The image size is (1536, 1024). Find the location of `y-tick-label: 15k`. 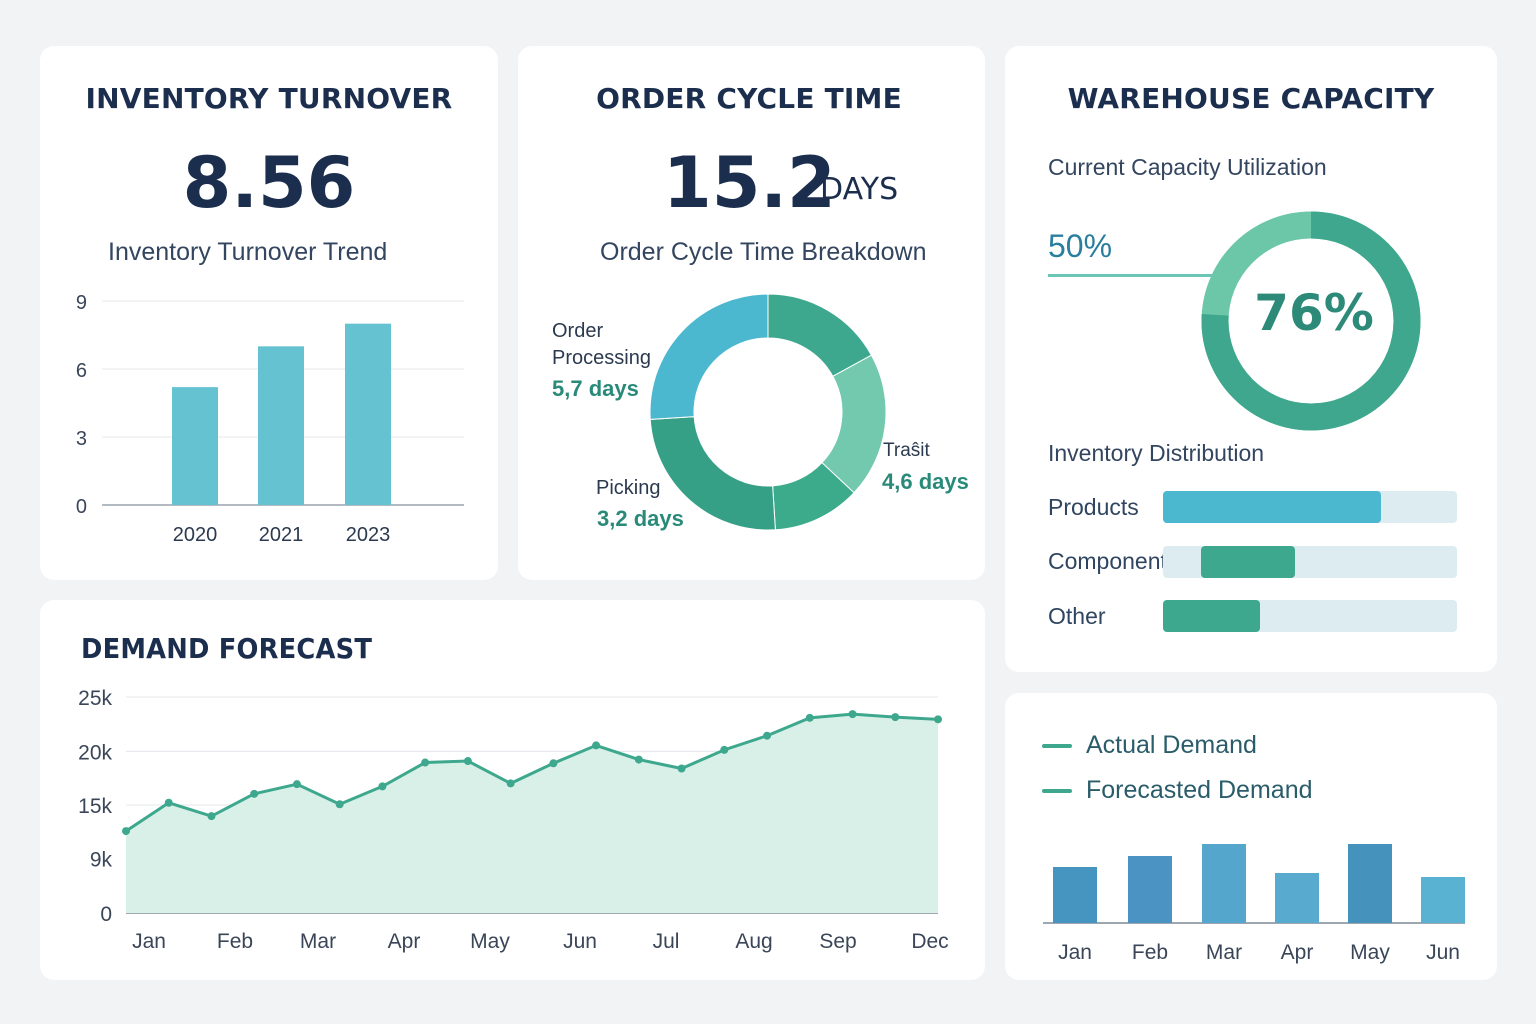

y-tick-label: 15k is located at coordinates (95, 806).